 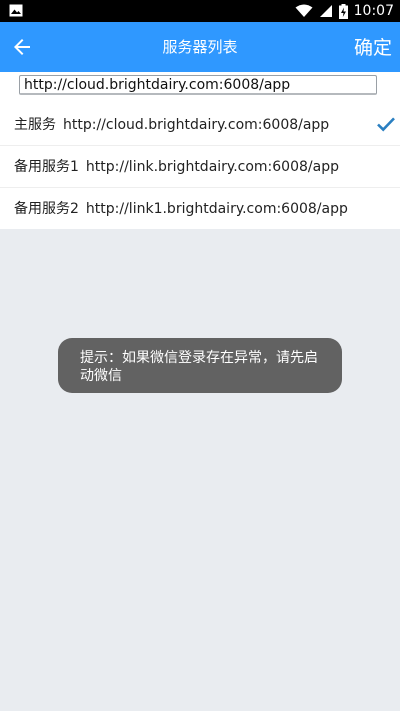 What do you see at coordinates (198, 85) in the screenshot?
I see `server-url-input` at bounding box center [198, 85].